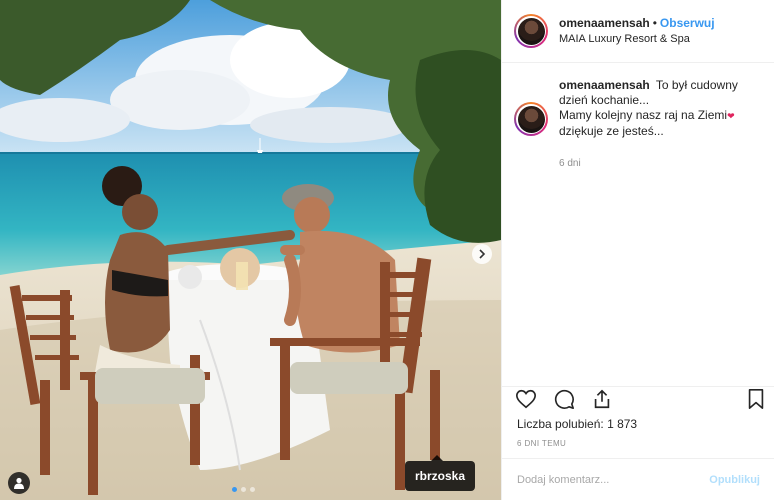 Image resolution: width=774 pixels, height=500 pixels. What do you see at coordinates (622, 424) in the screenshot?
I see `likes-number: 1 873` at bounding box center [622, 424].